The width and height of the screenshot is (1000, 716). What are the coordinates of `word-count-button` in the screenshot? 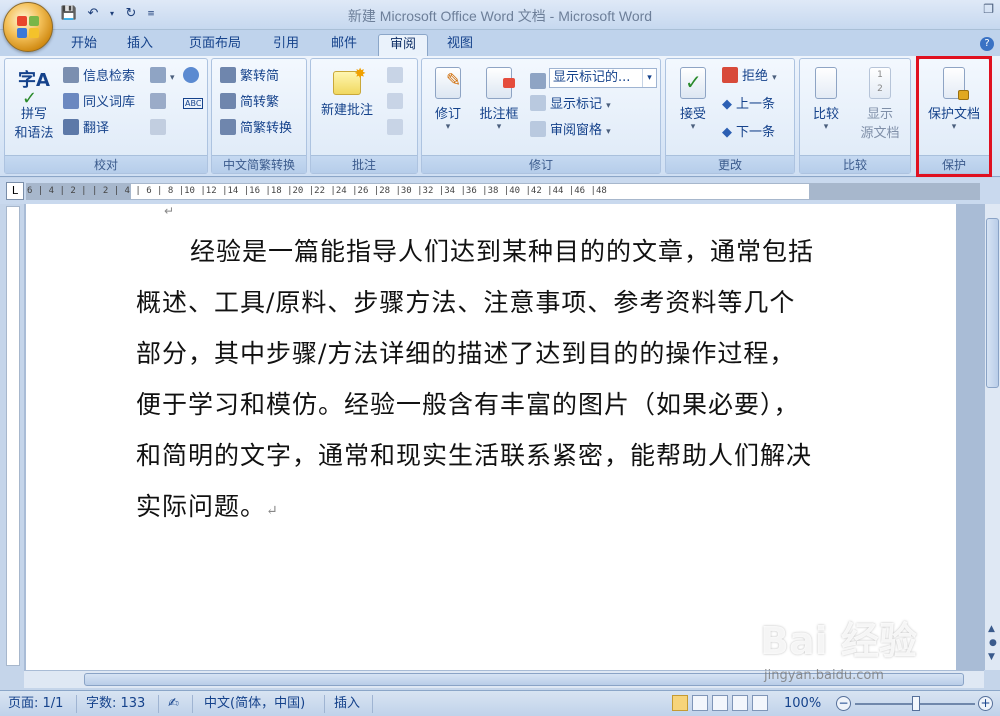 It's located at (160, 103).